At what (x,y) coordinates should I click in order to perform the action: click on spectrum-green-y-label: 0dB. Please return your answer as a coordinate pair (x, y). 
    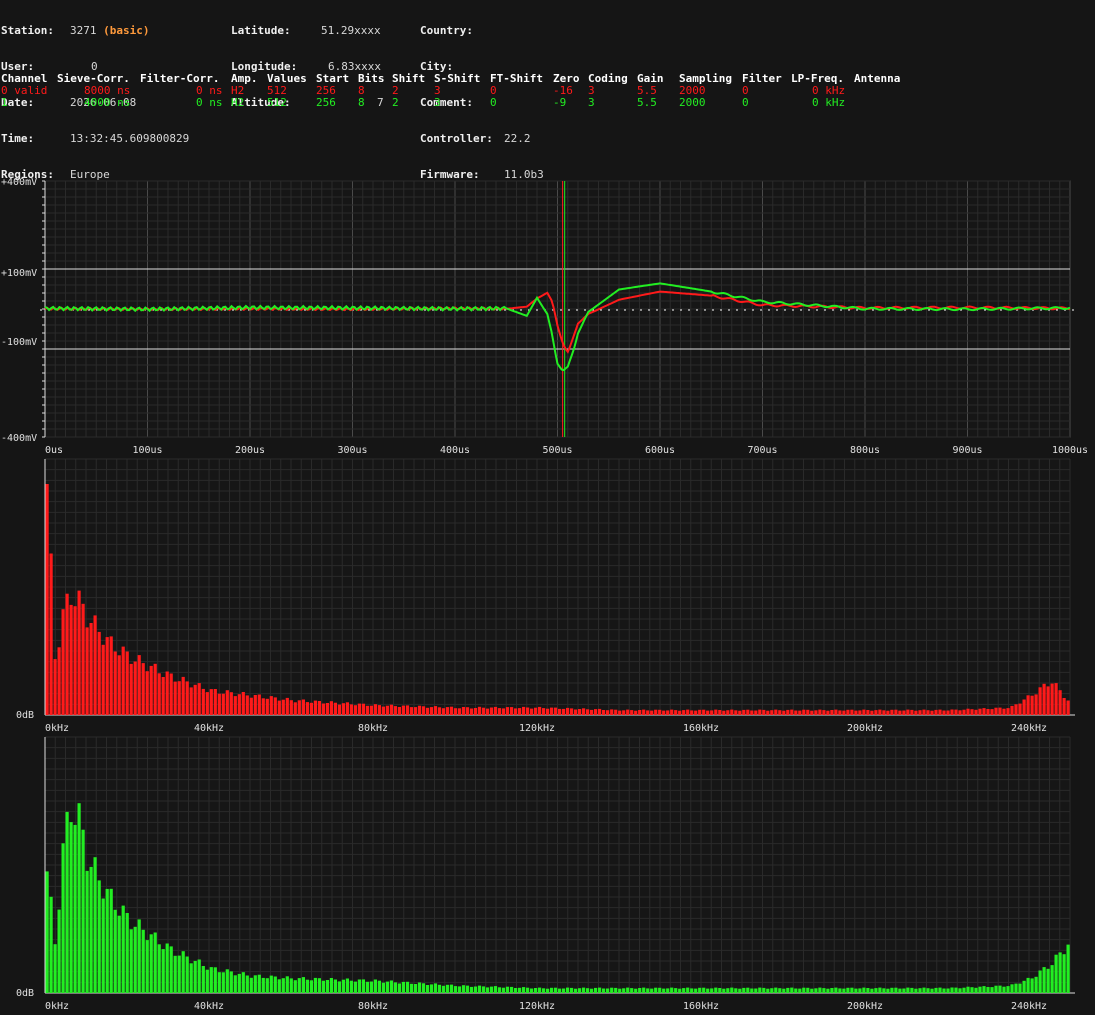
    Looking at the image, I should click on (25, 993).